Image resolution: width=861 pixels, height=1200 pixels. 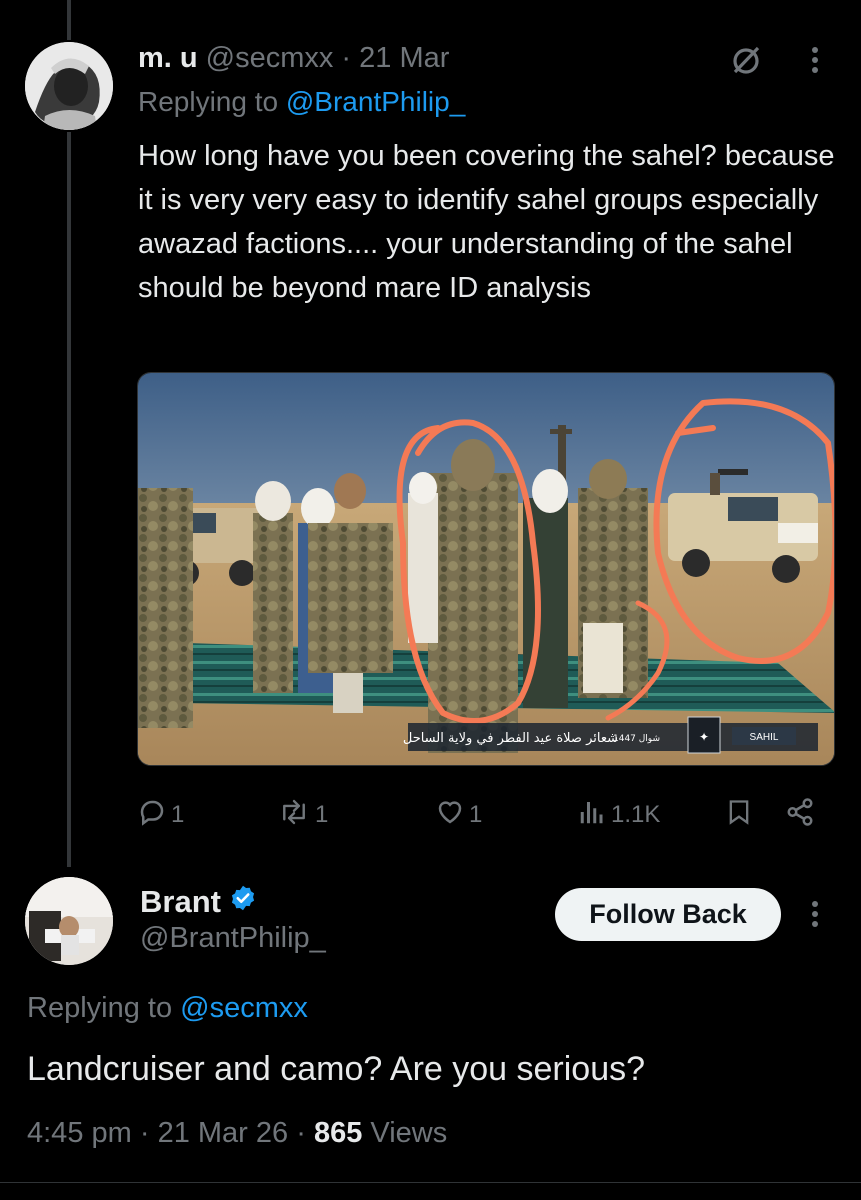 I want to click on replying-to-link: @BrantPhilip_, so click(x=375, y=101).